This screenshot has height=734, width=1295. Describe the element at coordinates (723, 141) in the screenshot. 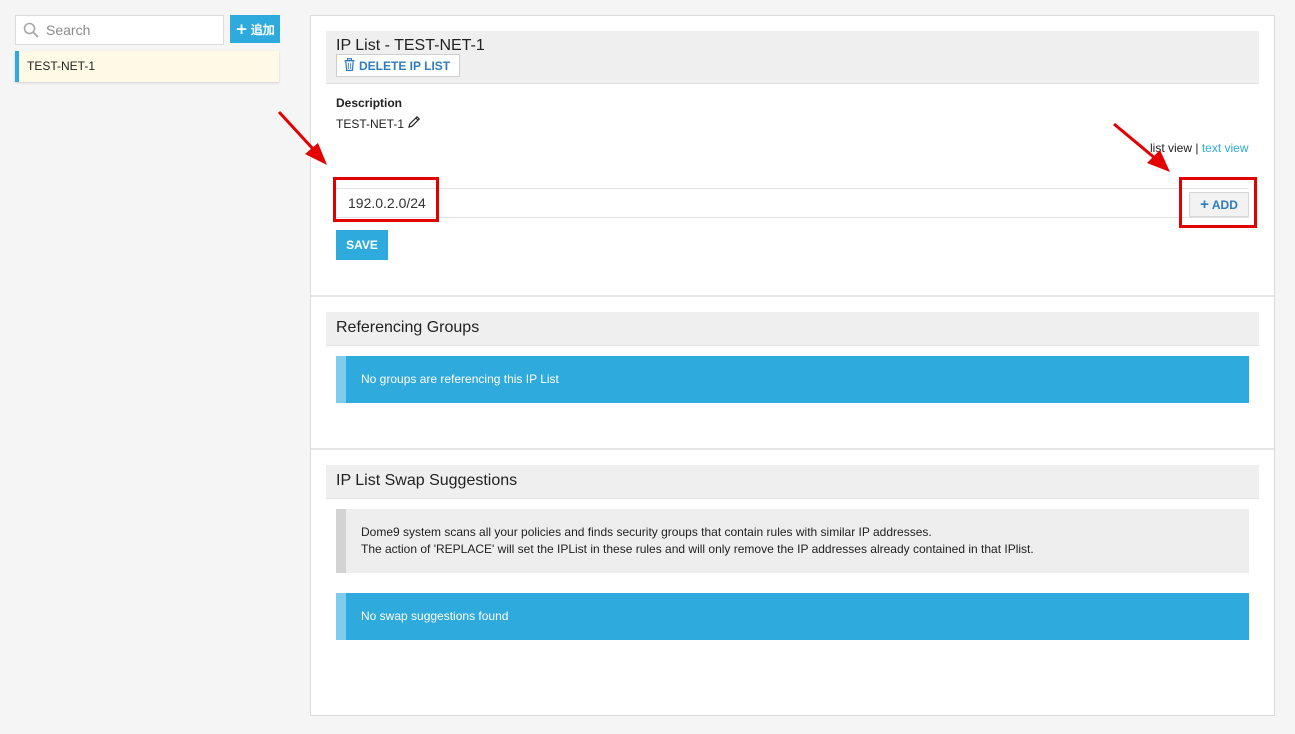

I see `annotation-arrows` at that location.